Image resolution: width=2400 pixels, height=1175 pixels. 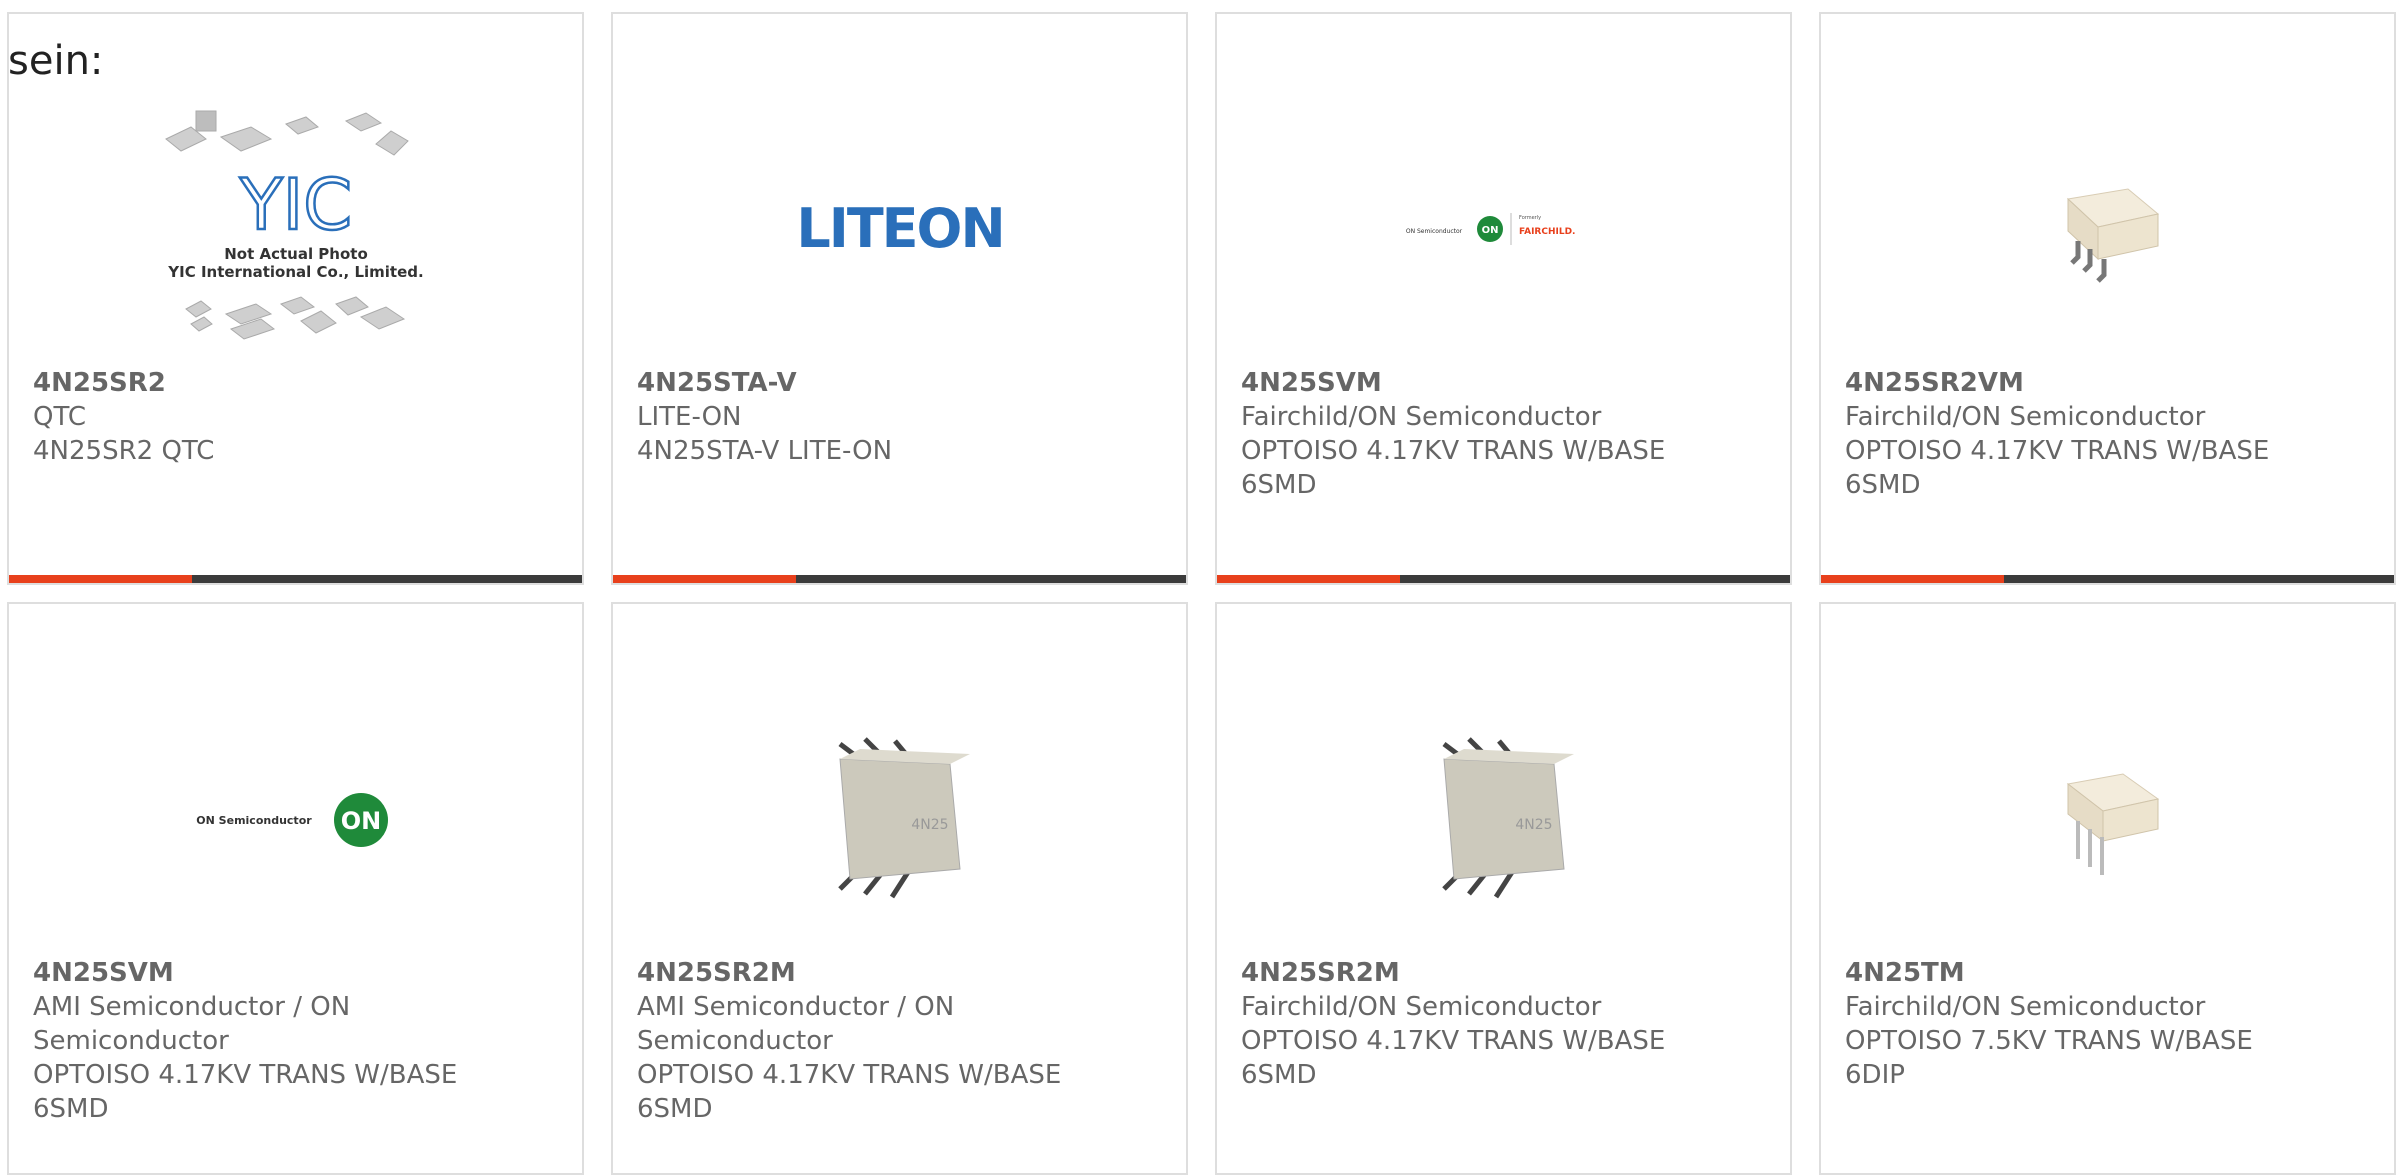 What do you see at coordinates (295, 272) in the screenshot?
I see `placeholder-line2: YIC International Co., Limited.` at bounding box center [295, 272].